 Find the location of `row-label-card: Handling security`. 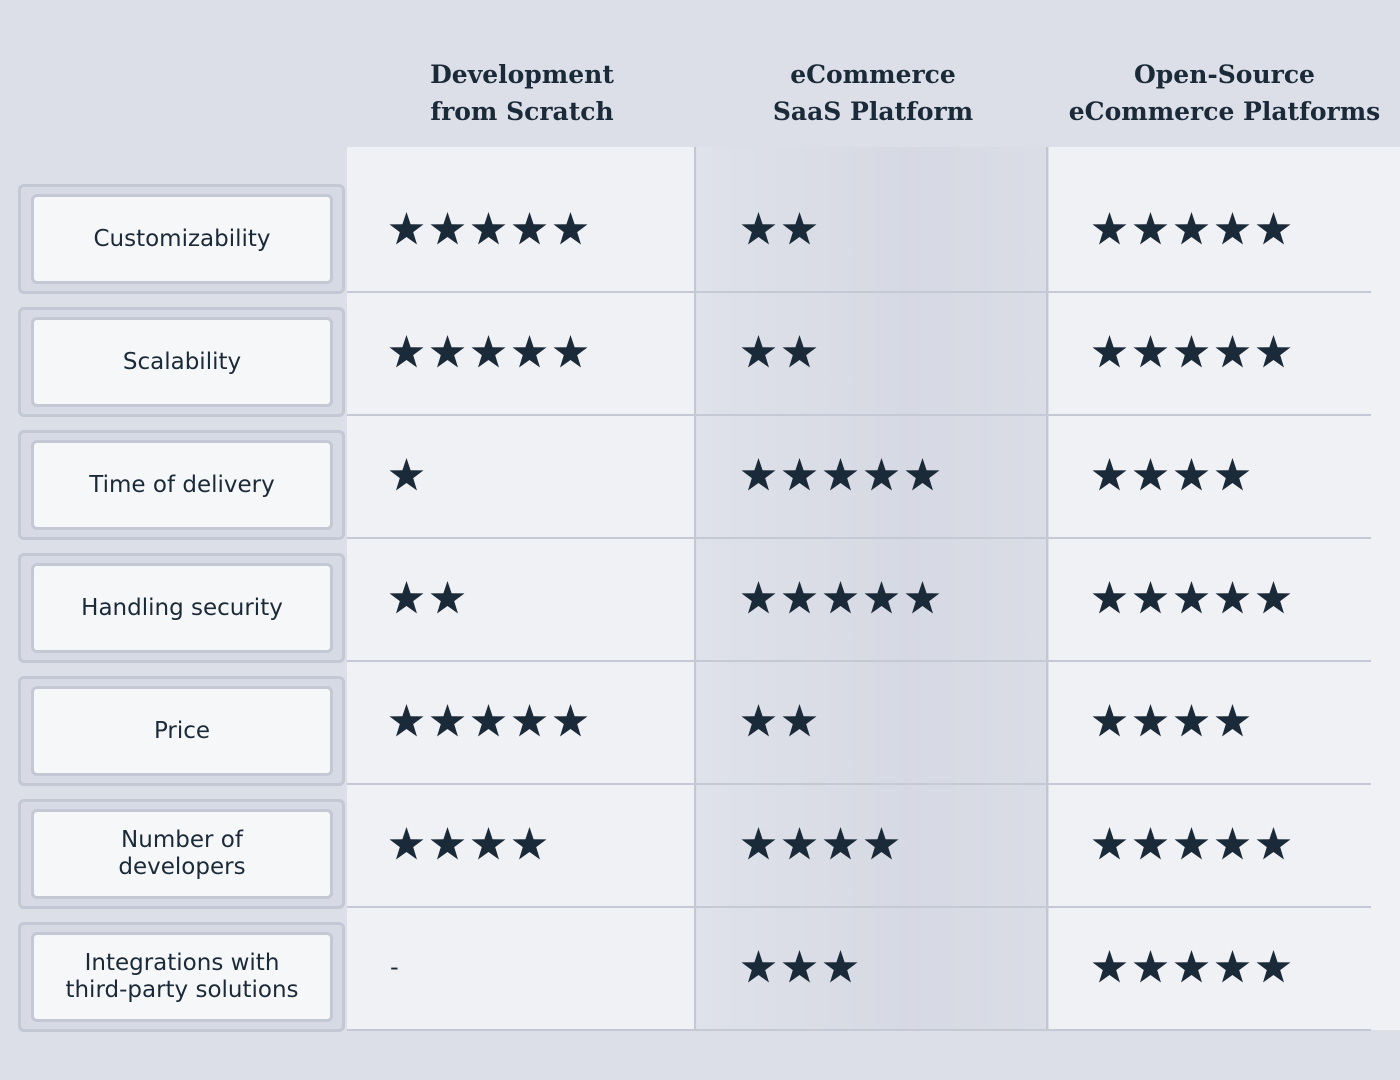

row-label-card: Handling security is located at coordinates (181, 608).